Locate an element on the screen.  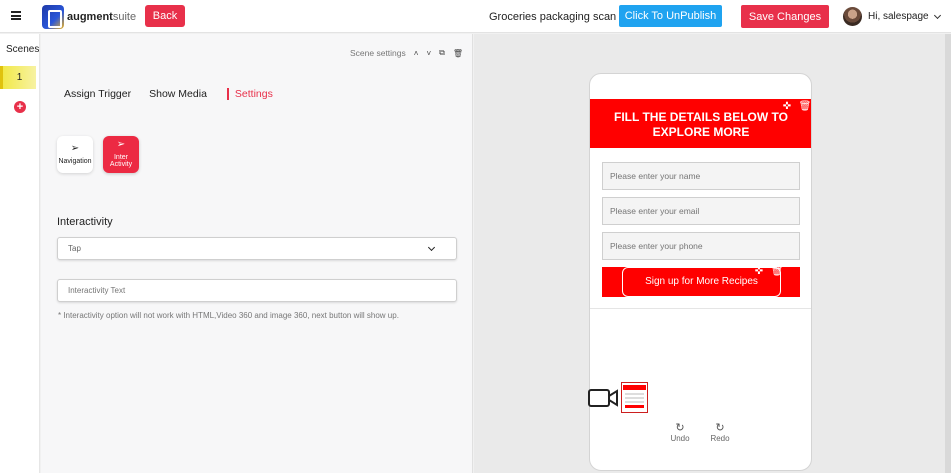
form-banner-heading: FILL THE DETAILS BELOW TO EXPLORE MORE is located at coordinates (700, 123).